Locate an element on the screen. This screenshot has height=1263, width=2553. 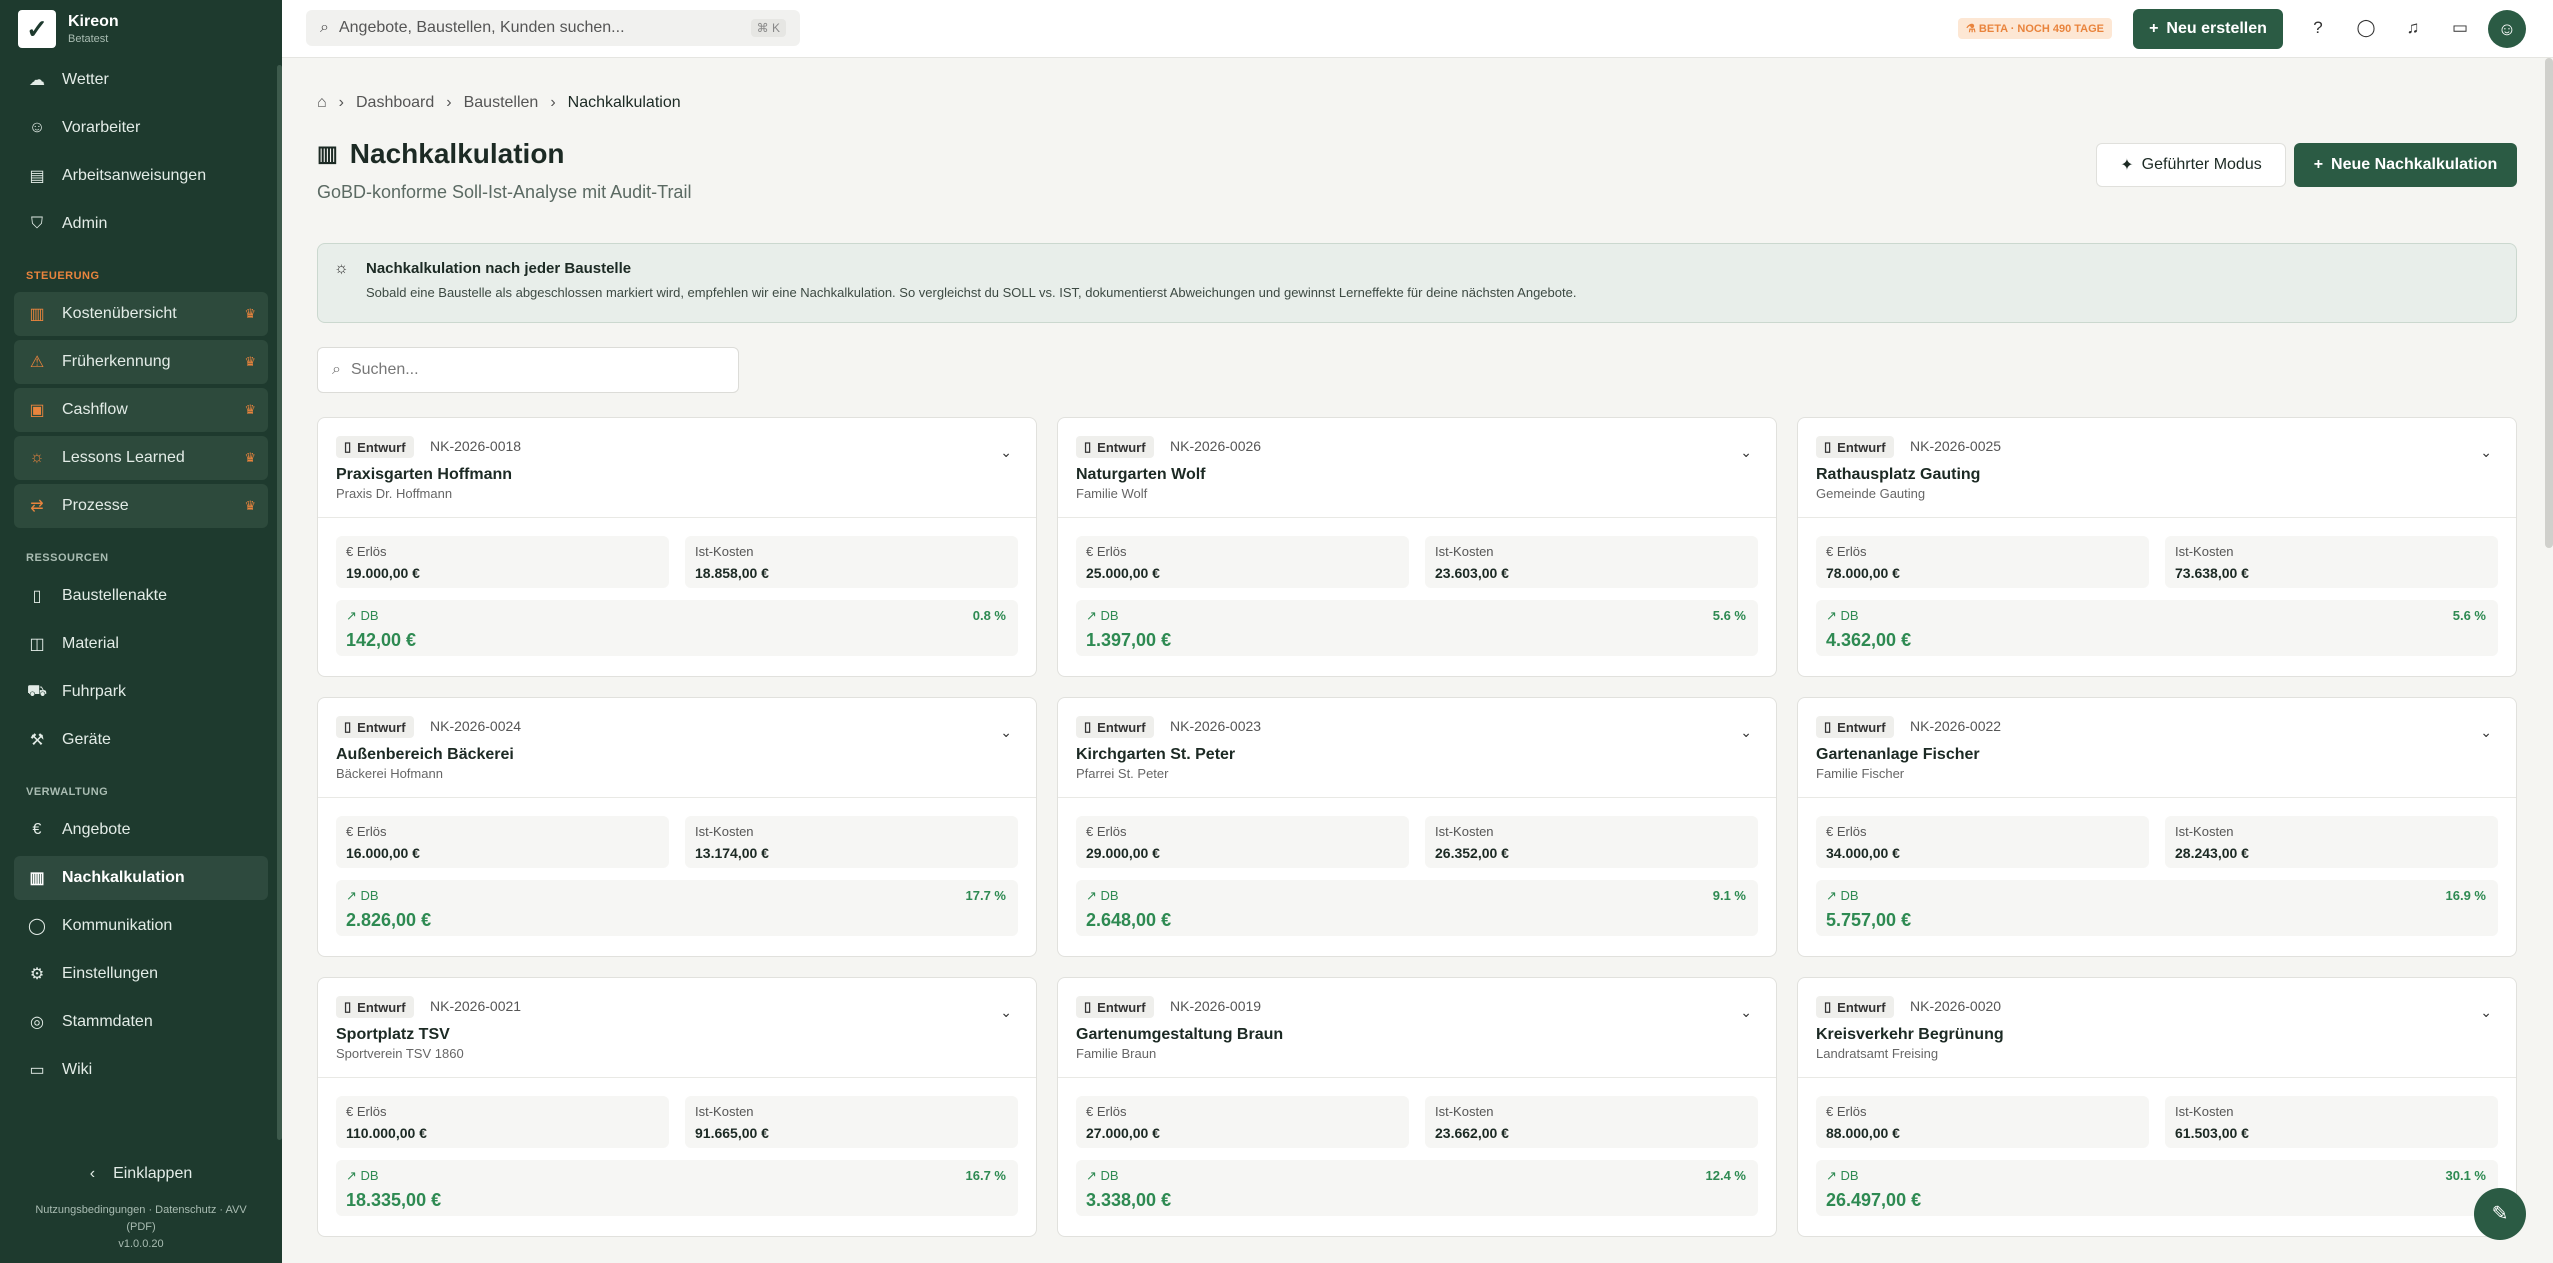
sidebar-item-material: ◫ Material is located at coordinates (141, 644).